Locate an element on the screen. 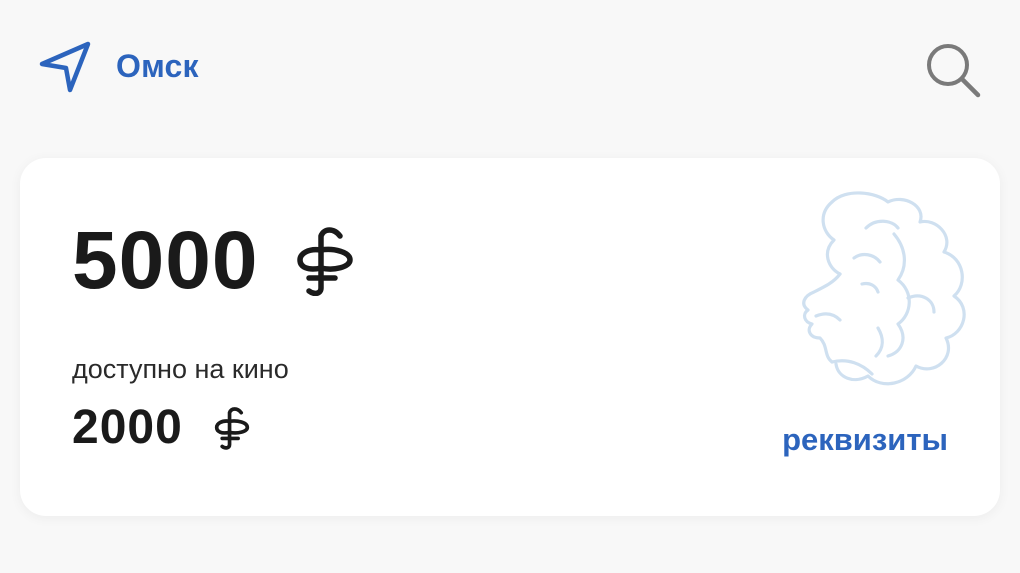 This screenshot has width=1020, height=573. cinema-balance: 2000 is located at coordinates (161, 428).